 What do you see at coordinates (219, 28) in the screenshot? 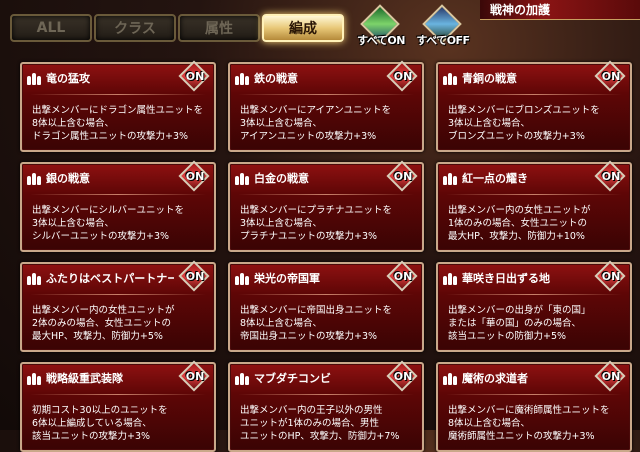
I see `tab-attribute: 属性` at bounding box center [219, 28].